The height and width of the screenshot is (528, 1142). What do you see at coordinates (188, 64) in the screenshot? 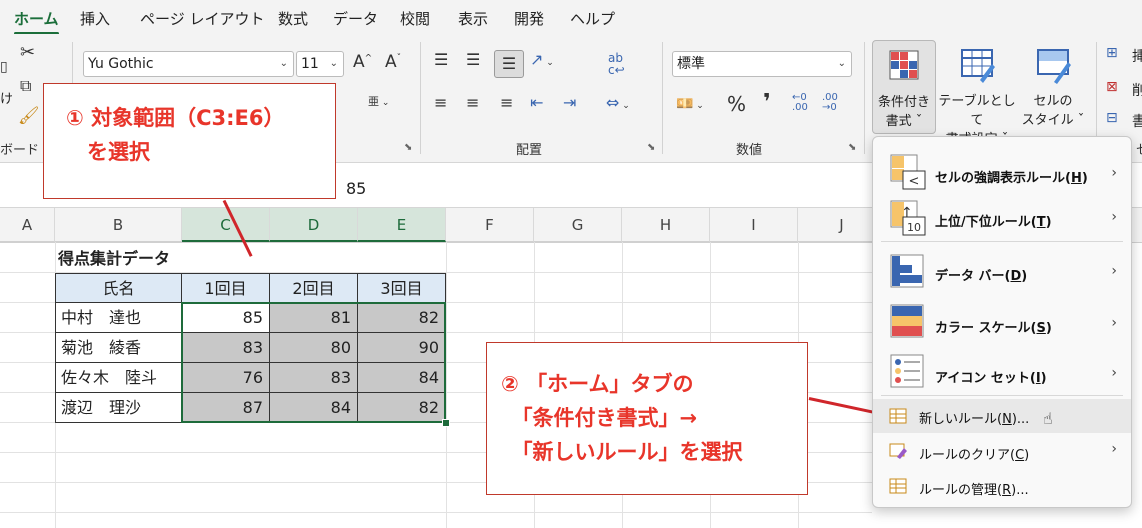
I see `font-name-combo: Yu Gothic ⌄` at bounding box center [188, 64].